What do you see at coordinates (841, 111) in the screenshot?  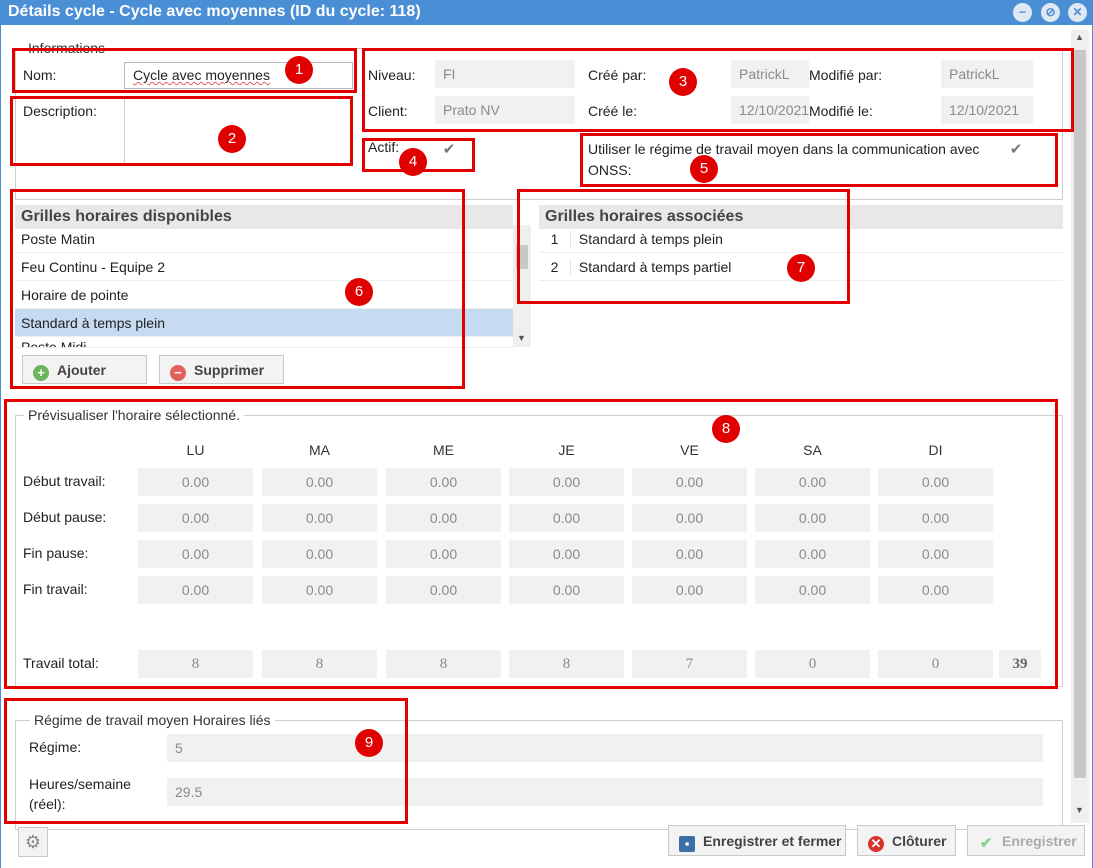 I see `modifie-le-label: Modifié le:` at bounding box center [841, 111].